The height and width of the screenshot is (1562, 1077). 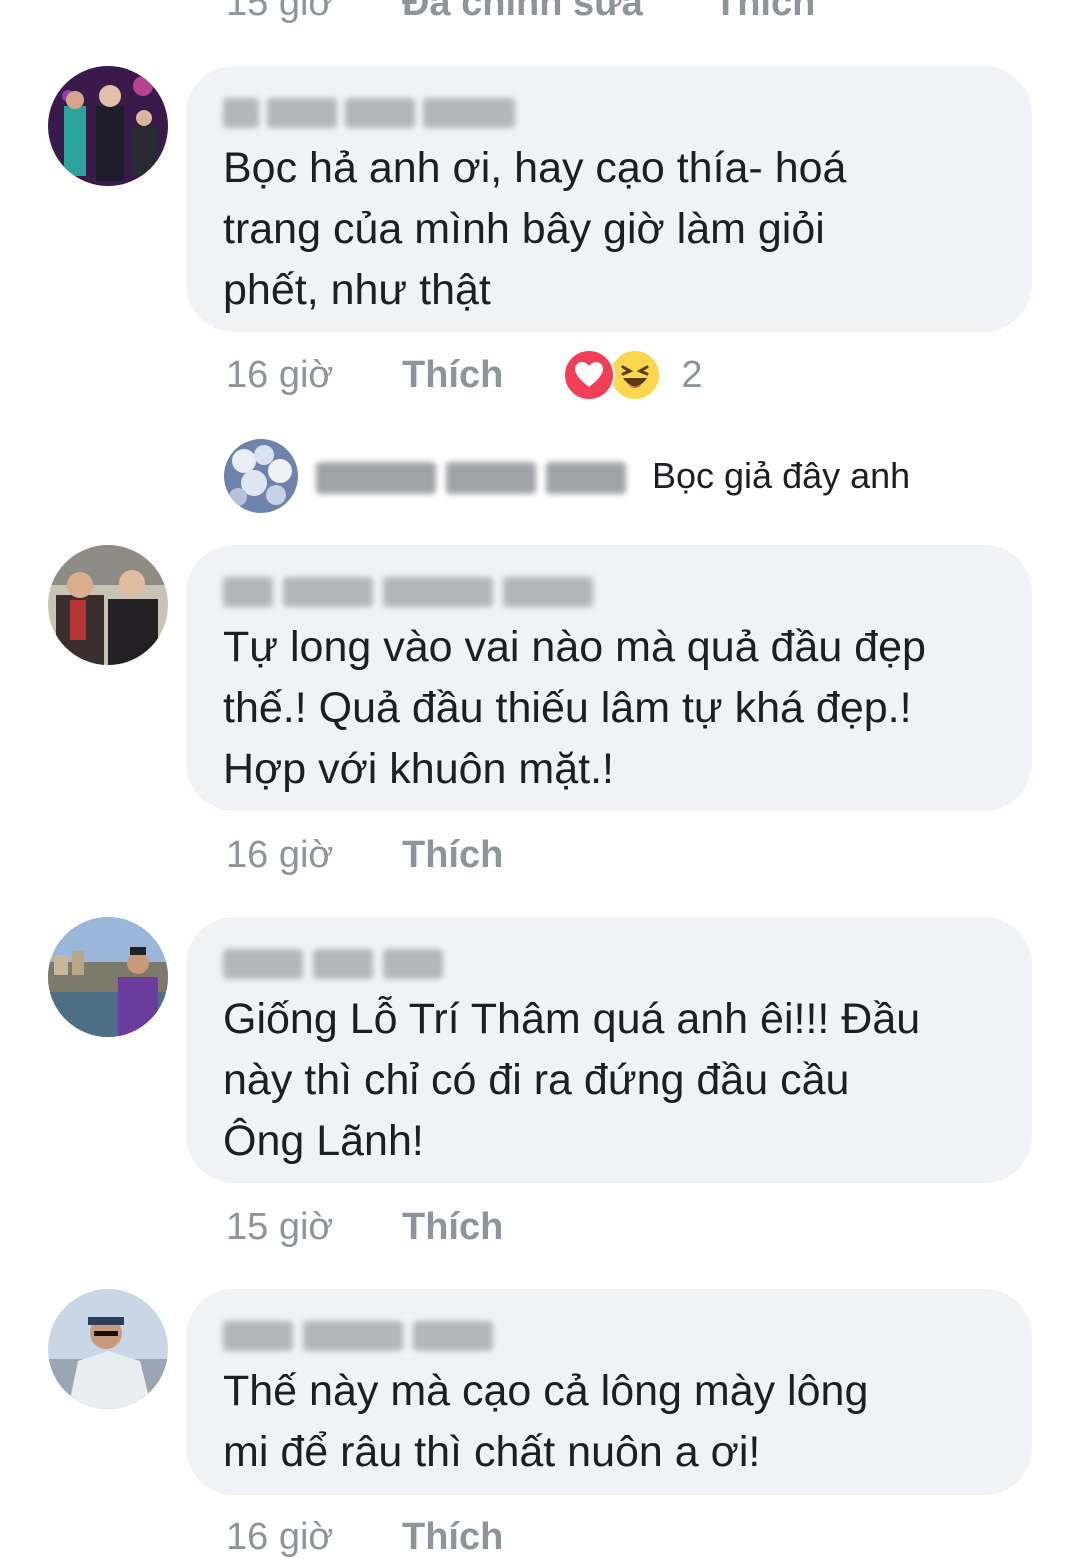 I want to click on previous-comment-meta: 15 giờ Đã chỉnh sửa Thích, so click(x=520, y=14).